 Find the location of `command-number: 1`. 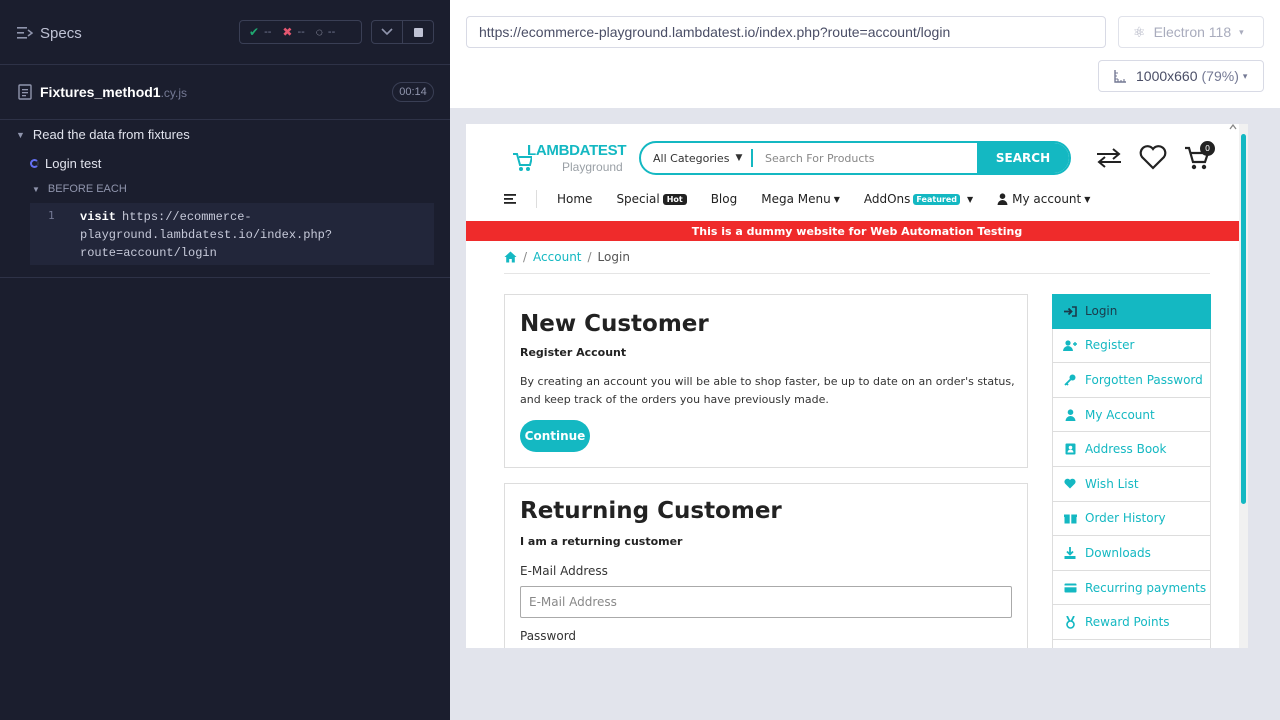

command-number: 1 is located at coordinates (51, 215).